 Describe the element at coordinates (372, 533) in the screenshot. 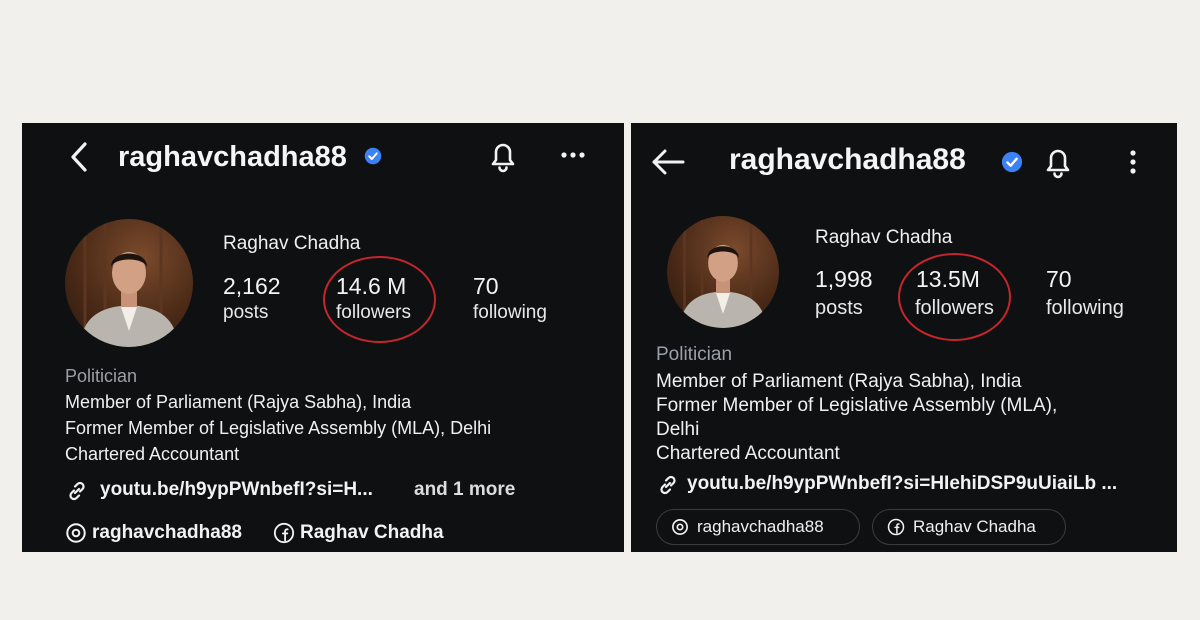

I see `facebook-link: Raghav Chadha` at that location.